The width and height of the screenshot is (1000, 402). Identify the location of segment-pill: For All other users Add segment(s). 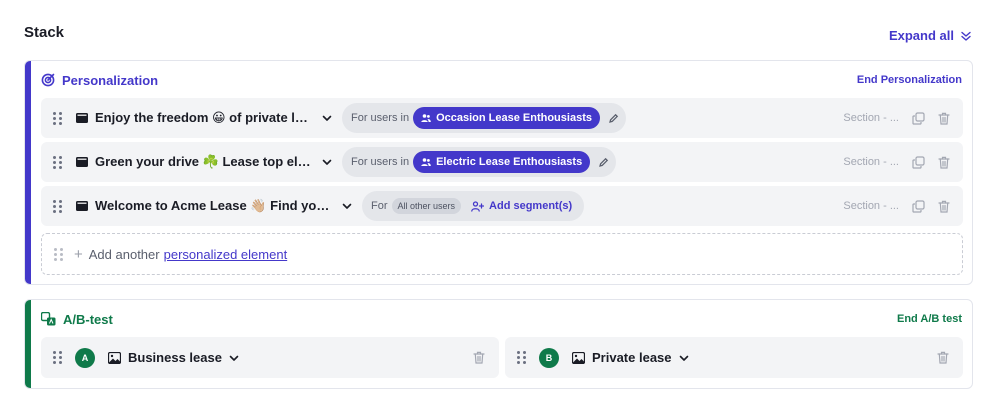
(473, 206).